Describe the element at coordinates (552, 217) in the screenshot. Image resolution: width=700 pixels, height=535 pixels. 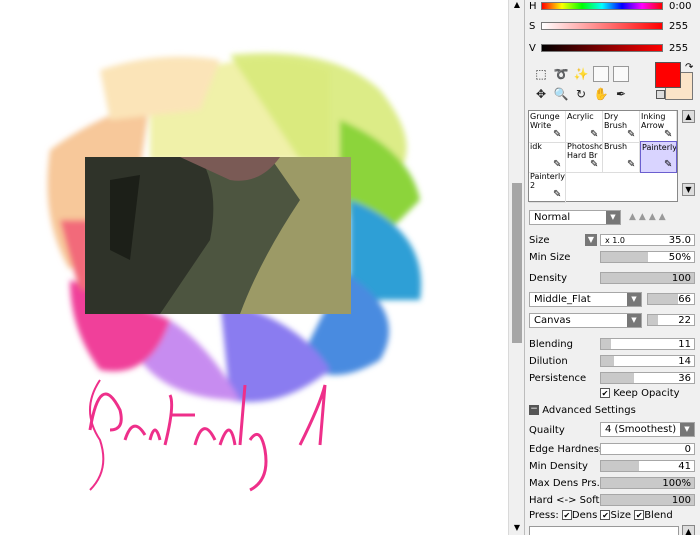
I see `blend-mode-value: Normal` at that location.